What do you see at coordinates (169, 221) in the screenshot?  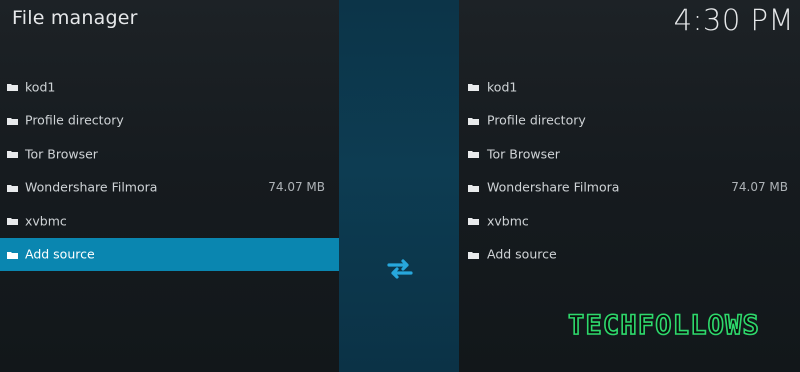 I see `left-list-item-xvbmc: xvbmc` at bounding box center [169, 221].